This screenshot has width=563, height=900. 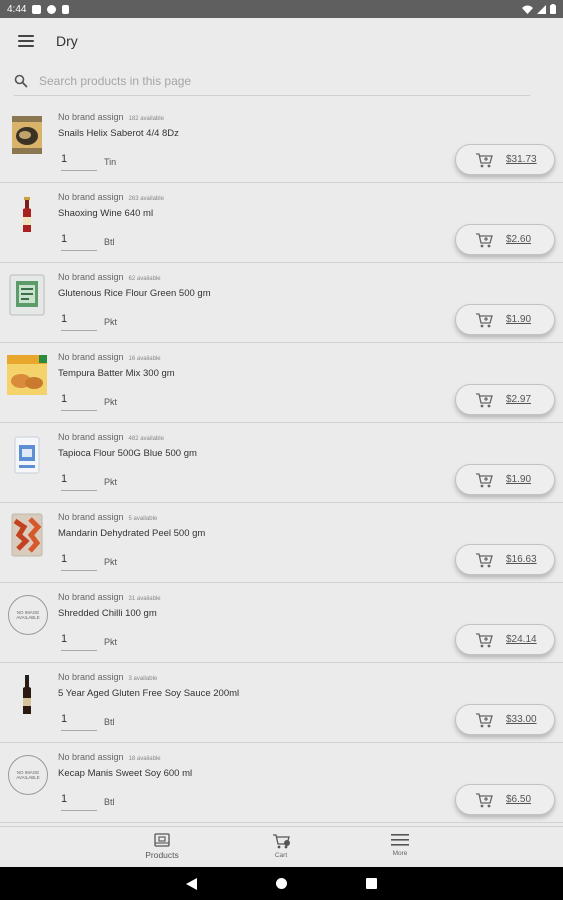 I want to click on add-to-cart-button: $31.73, so click(x=505, y=159).